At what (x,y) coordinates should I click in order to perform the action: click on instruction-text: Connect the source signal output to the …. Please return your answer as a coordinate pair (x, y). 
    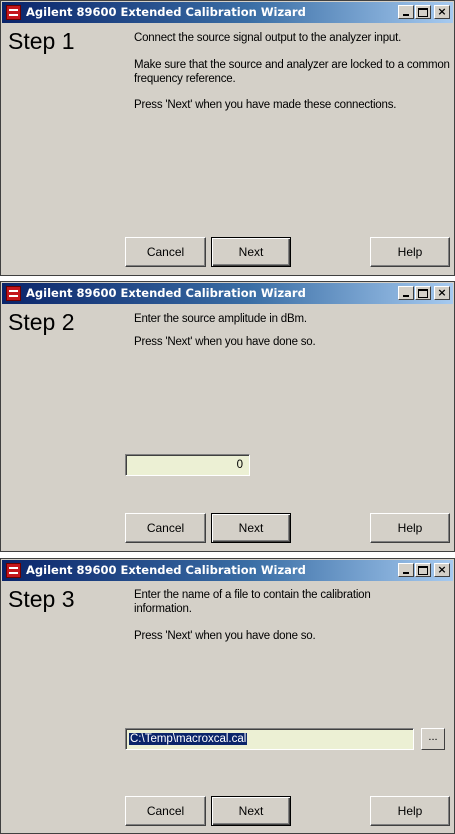
    Looking at the image, I should click on (268, 38).